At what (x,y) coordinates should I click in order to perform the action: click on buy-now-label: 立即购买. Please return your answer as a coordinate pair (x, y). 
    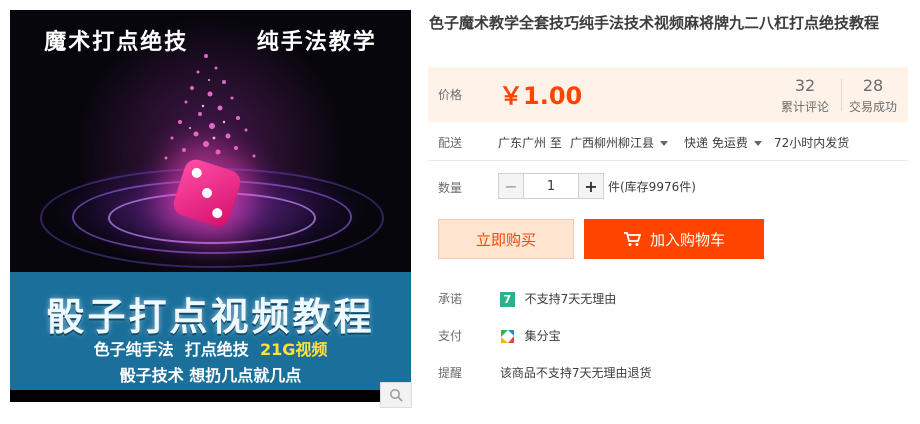
    Looking at the image, I should click on (505, 239).